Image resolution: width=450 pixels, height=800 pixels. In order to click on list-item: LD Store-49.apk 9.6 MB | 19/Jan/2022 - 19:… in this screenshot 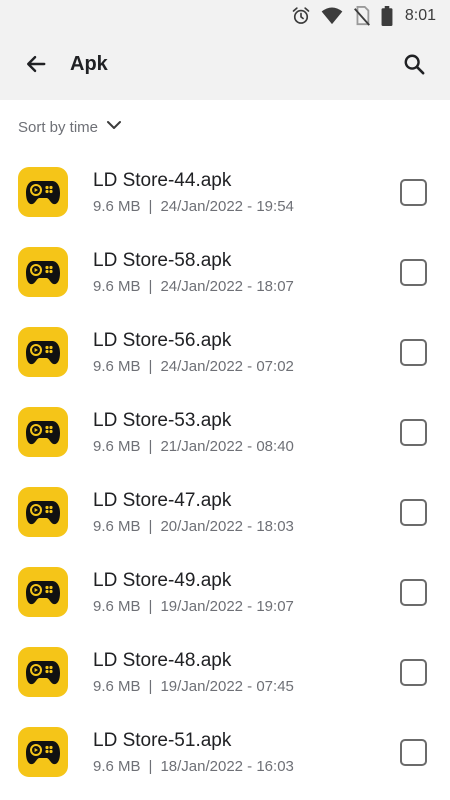, I will do `click(225, 593)`.